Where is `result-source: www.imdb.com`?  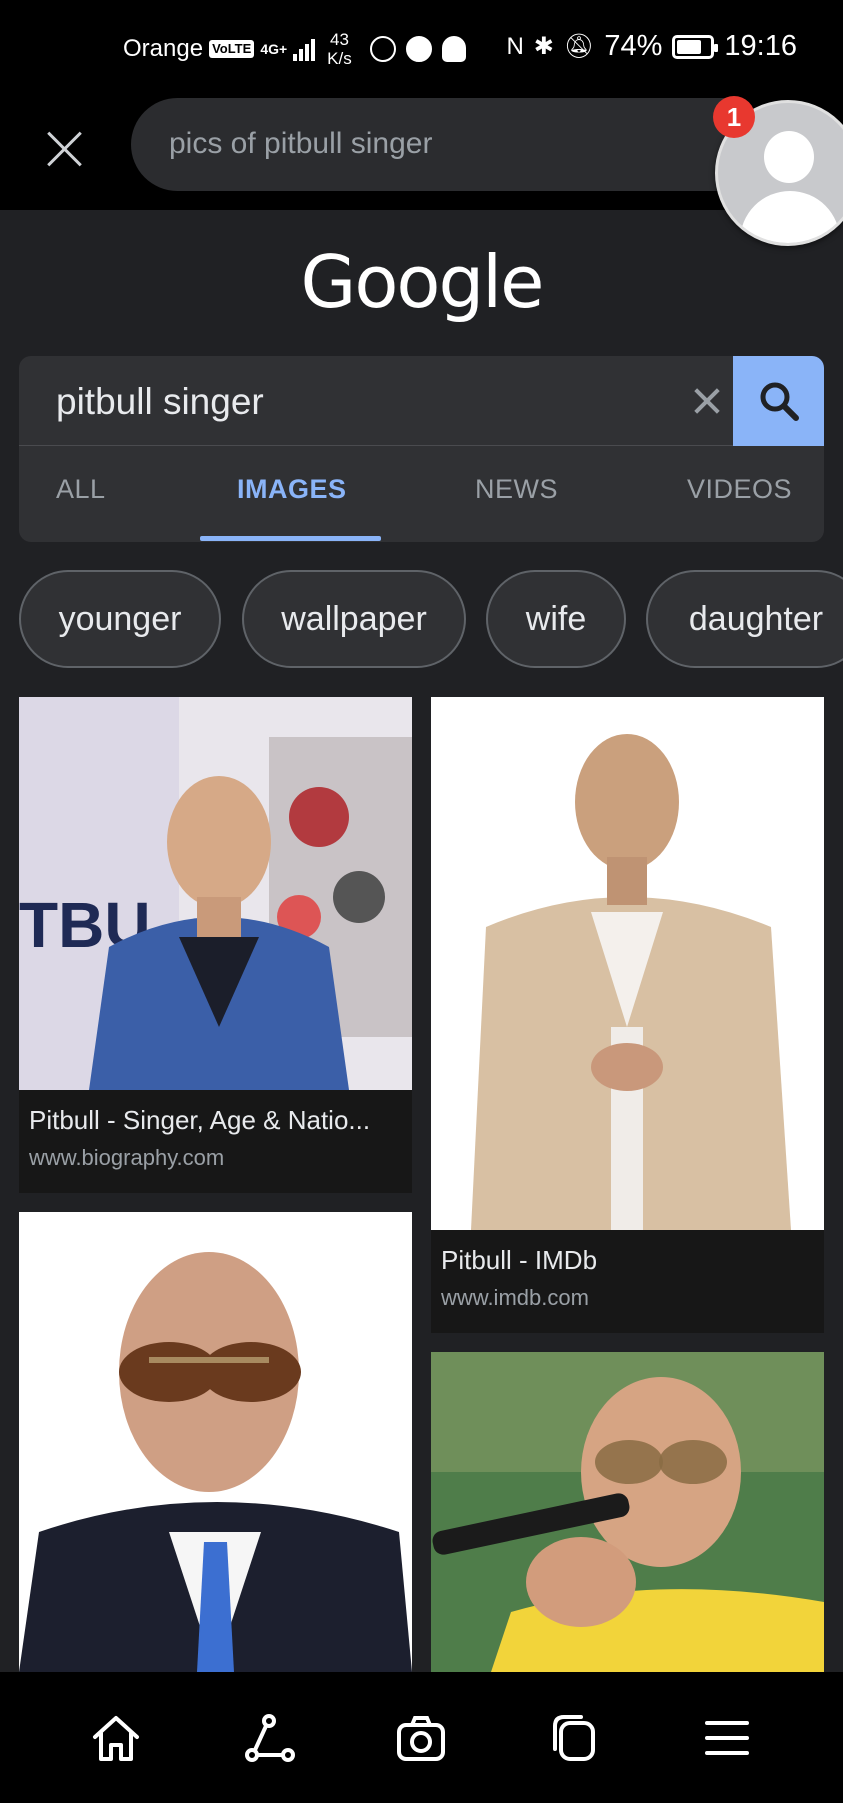 result-source: www.imdb.com is located at coordinates (515, 1297).